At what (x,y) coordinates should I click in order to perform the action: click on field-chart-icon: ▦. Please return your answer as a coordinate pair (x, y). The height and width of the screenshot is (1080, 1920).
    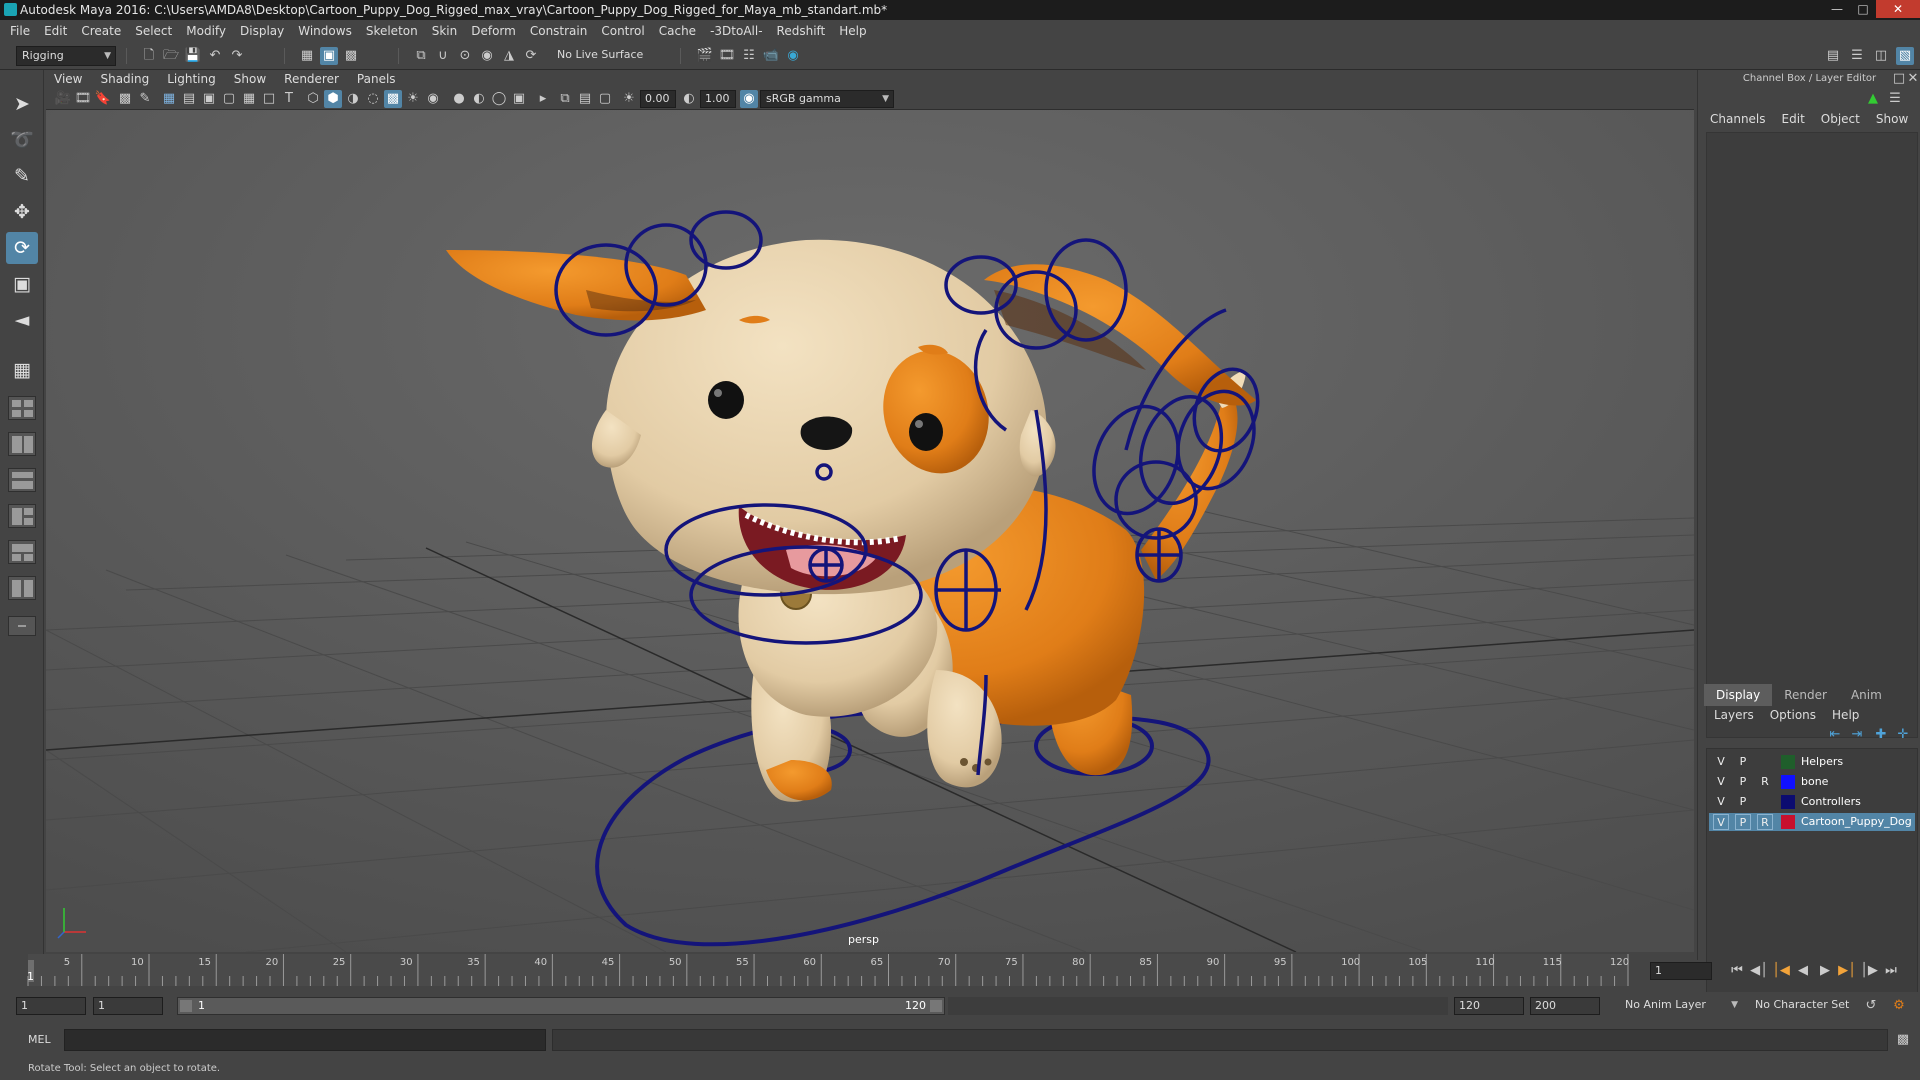
    Looking at the image, I should click on (249, 99).